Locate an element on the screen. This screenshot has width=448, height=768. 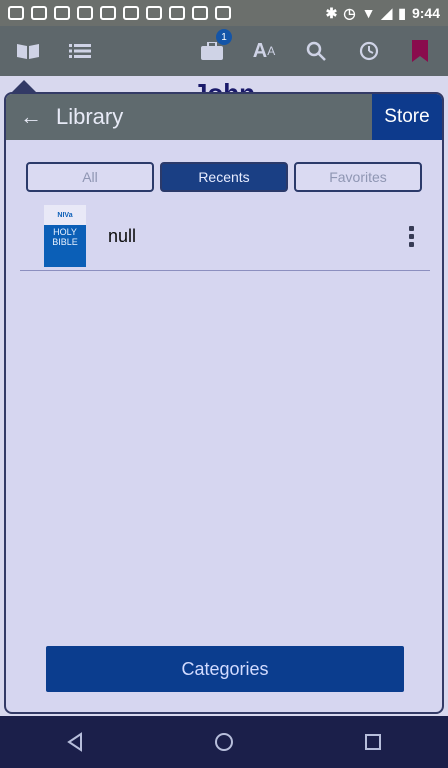
store-button: Store is located at coordinates (407, 117).